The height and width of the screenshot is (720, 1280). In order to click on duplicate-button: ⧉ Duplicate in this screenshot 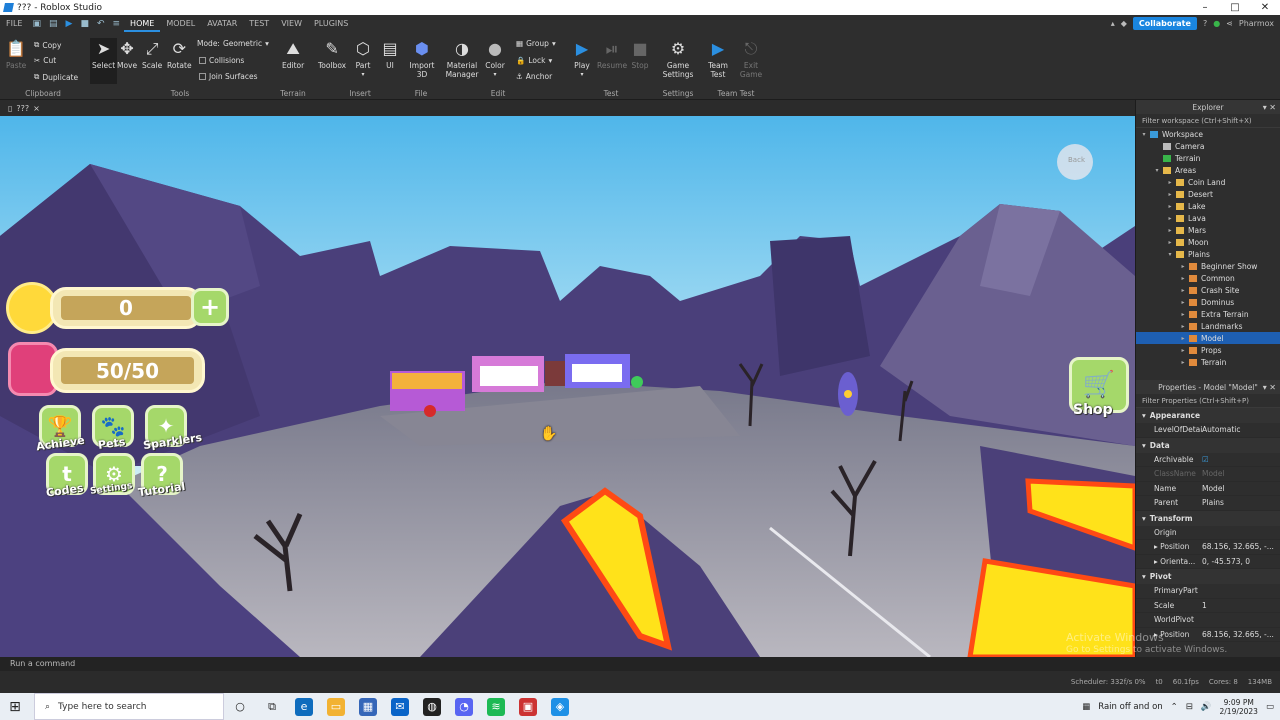, I will do `click(56, 77)`.